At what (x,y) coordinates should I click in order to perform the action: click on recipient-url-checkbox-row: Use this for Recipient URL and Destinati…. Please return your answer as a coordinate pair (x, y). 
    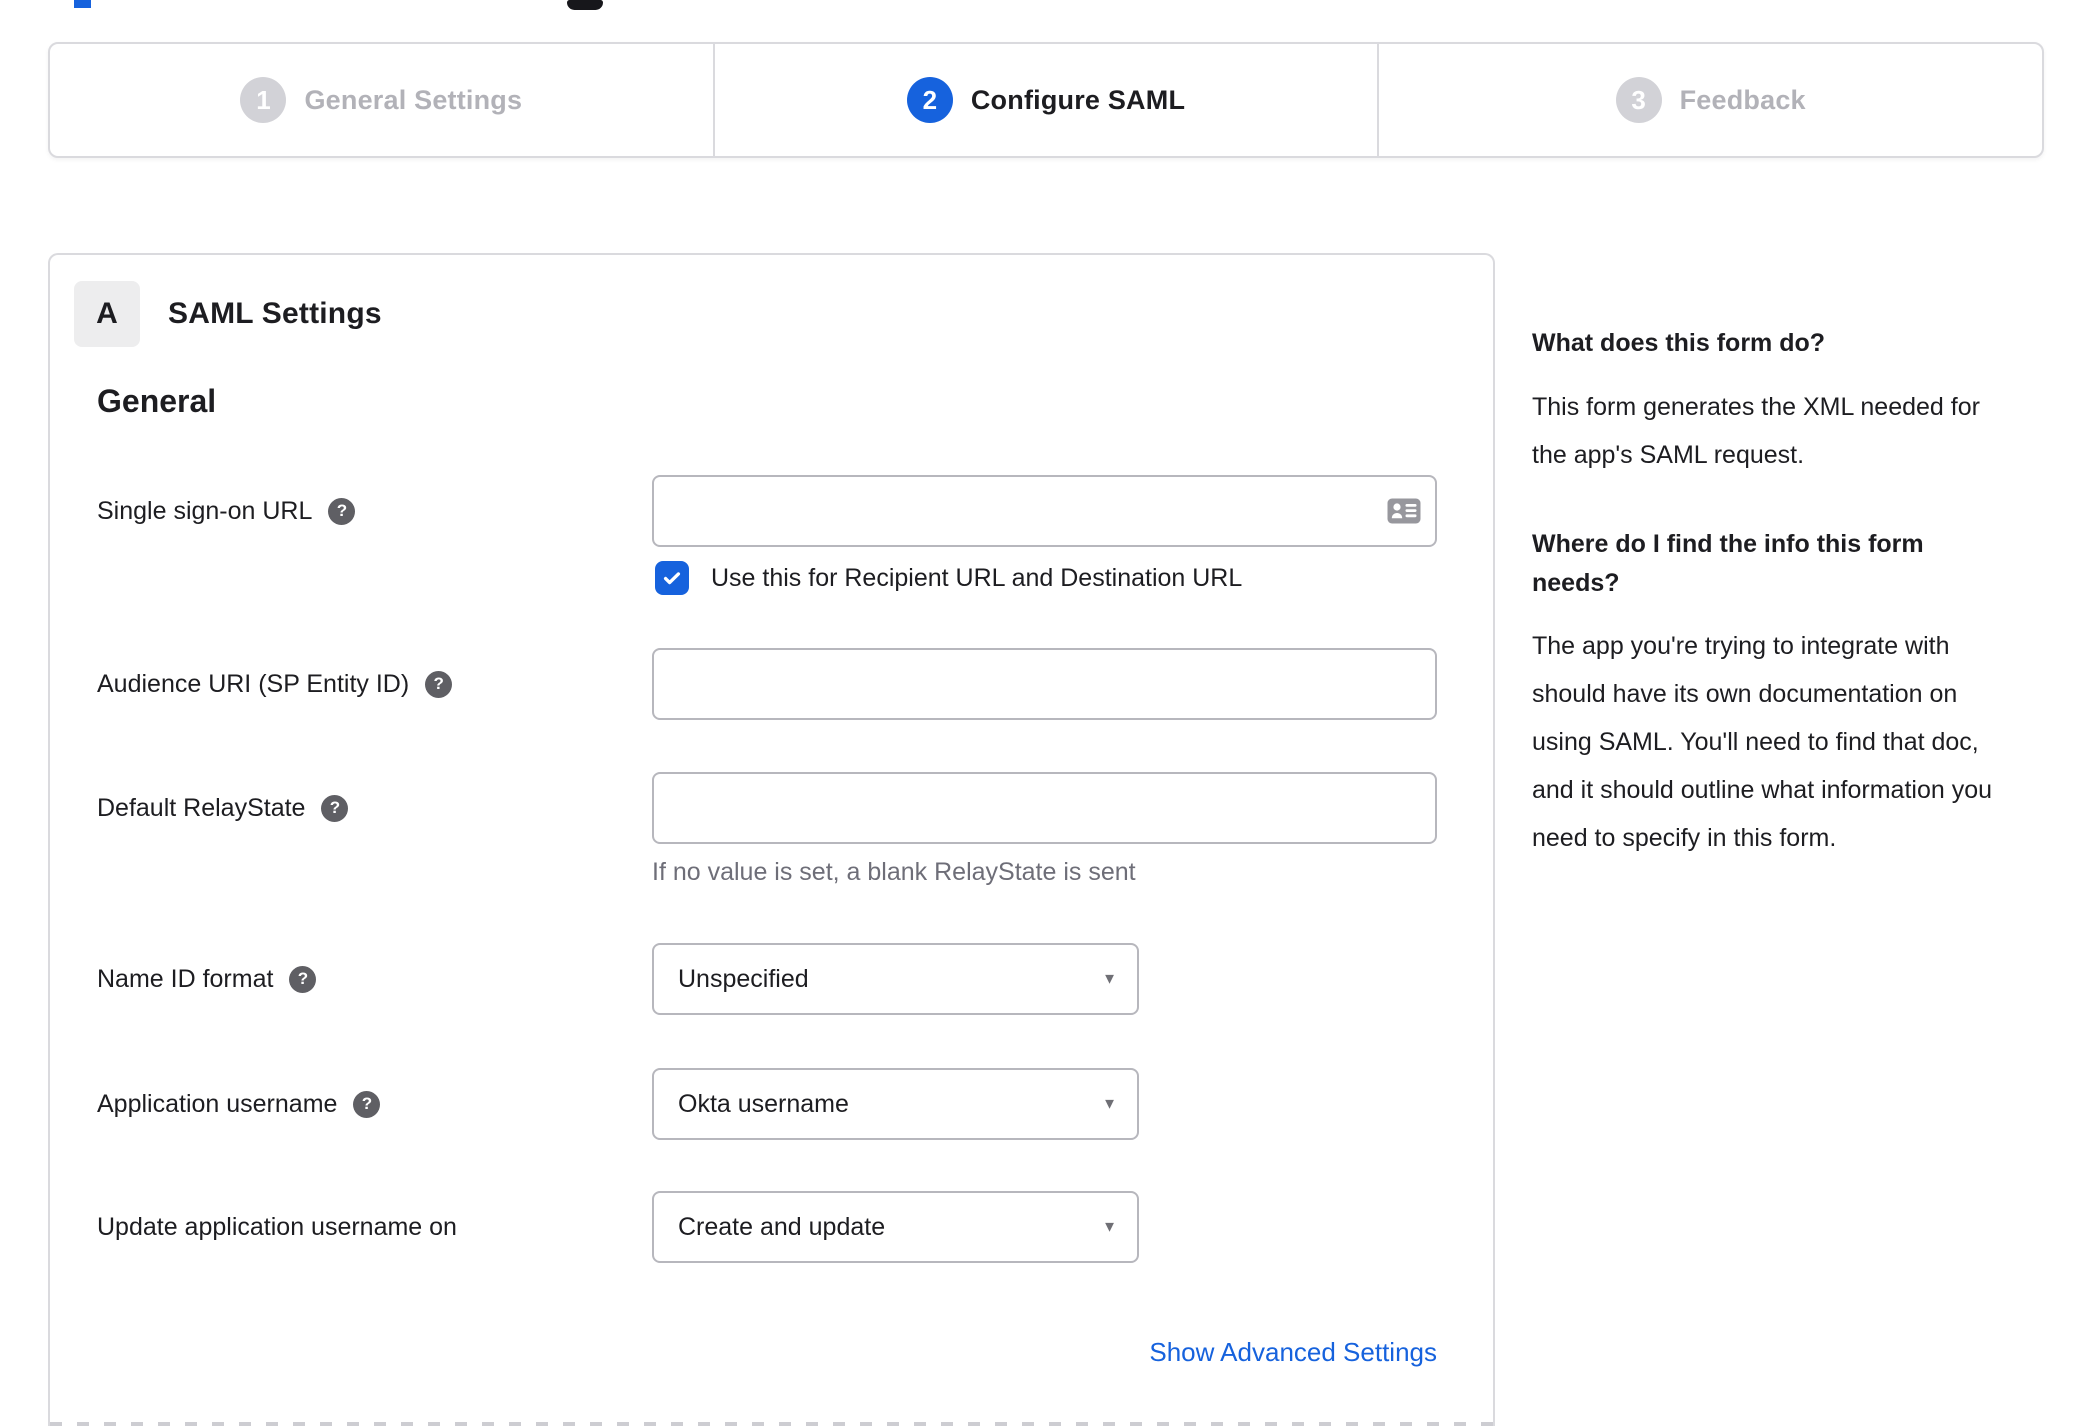
    Looking at the image, I should click on (785, 578).